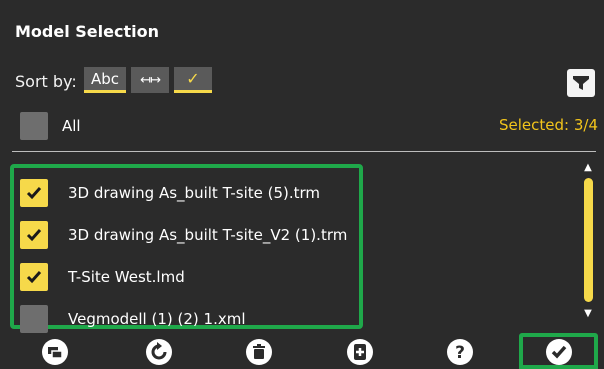 This screenshot has height=369, width=604. What do you see at coordinates (304, 151) in the screenshot?
I see `divider` at bounding box center [304, 151].